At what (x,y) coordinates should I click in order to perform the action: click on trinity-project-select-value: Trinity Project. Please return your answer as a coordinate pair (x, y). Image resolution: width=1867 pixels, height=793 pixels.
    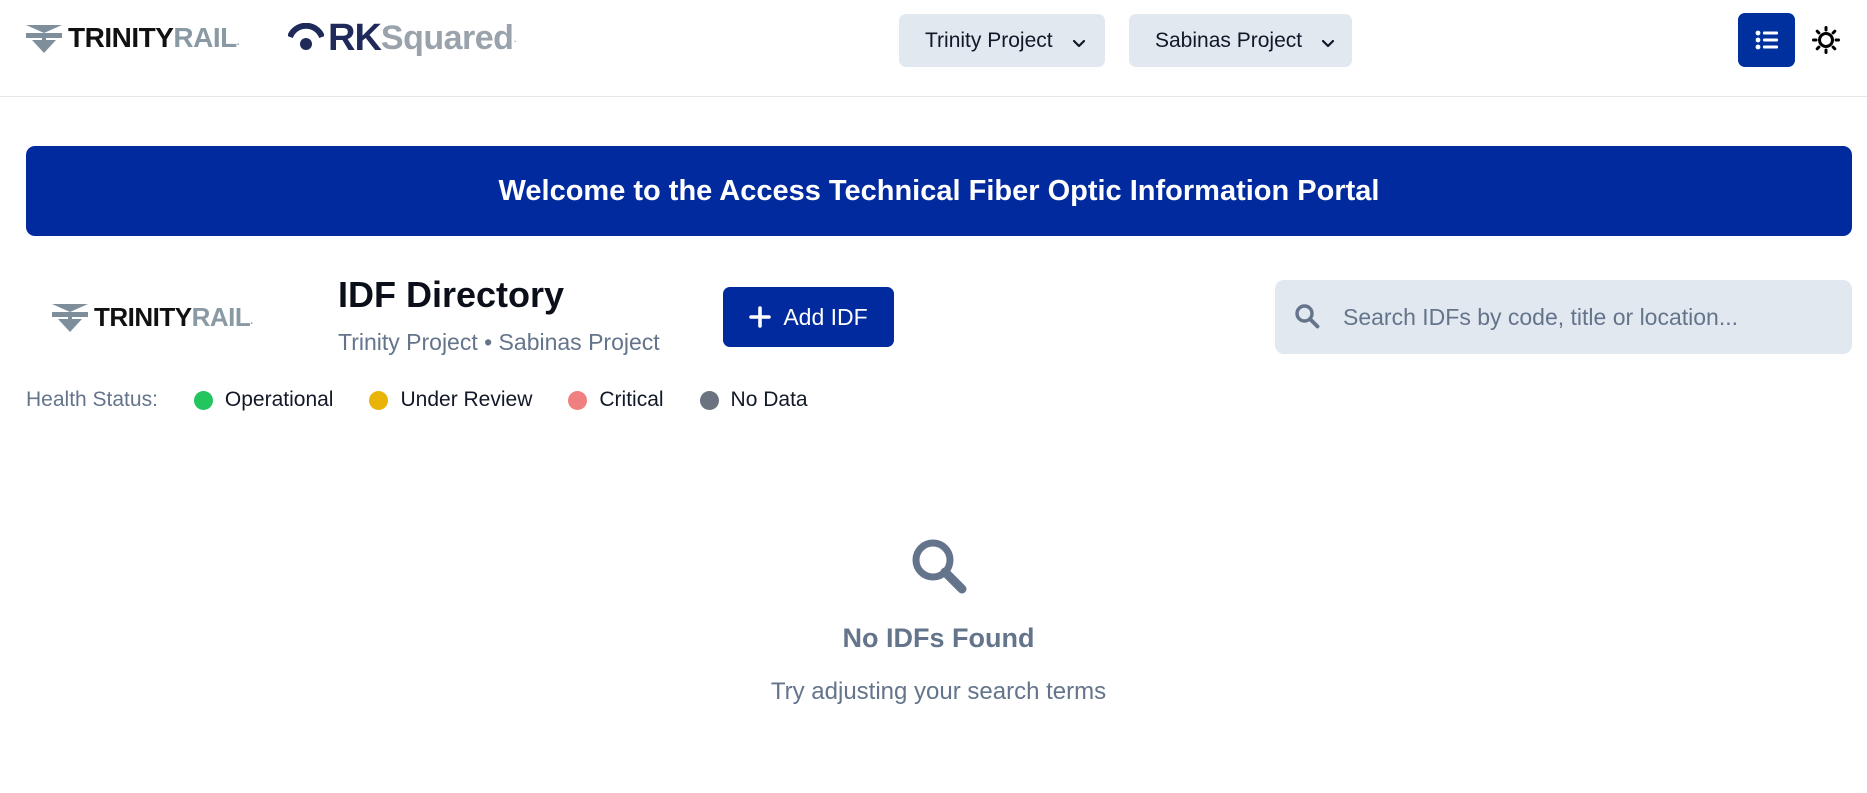
    Looking at the image, I should click on (989, 40).